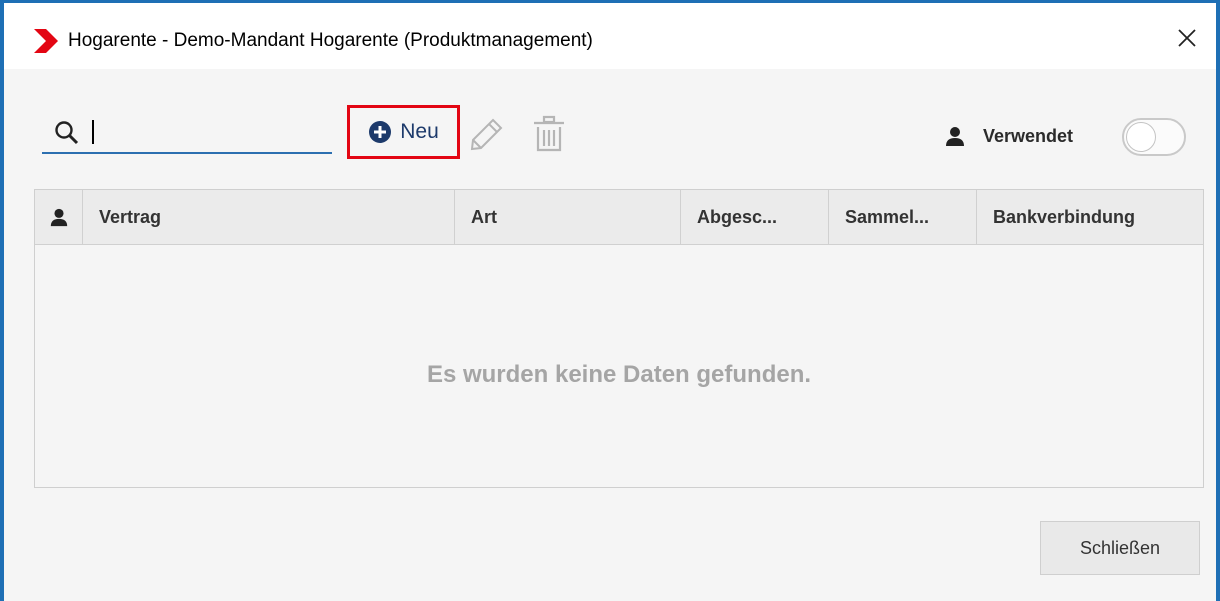 The height and width of the screenshot is (601, 1220). I want to click on pencil-icon, so click(487, 134).